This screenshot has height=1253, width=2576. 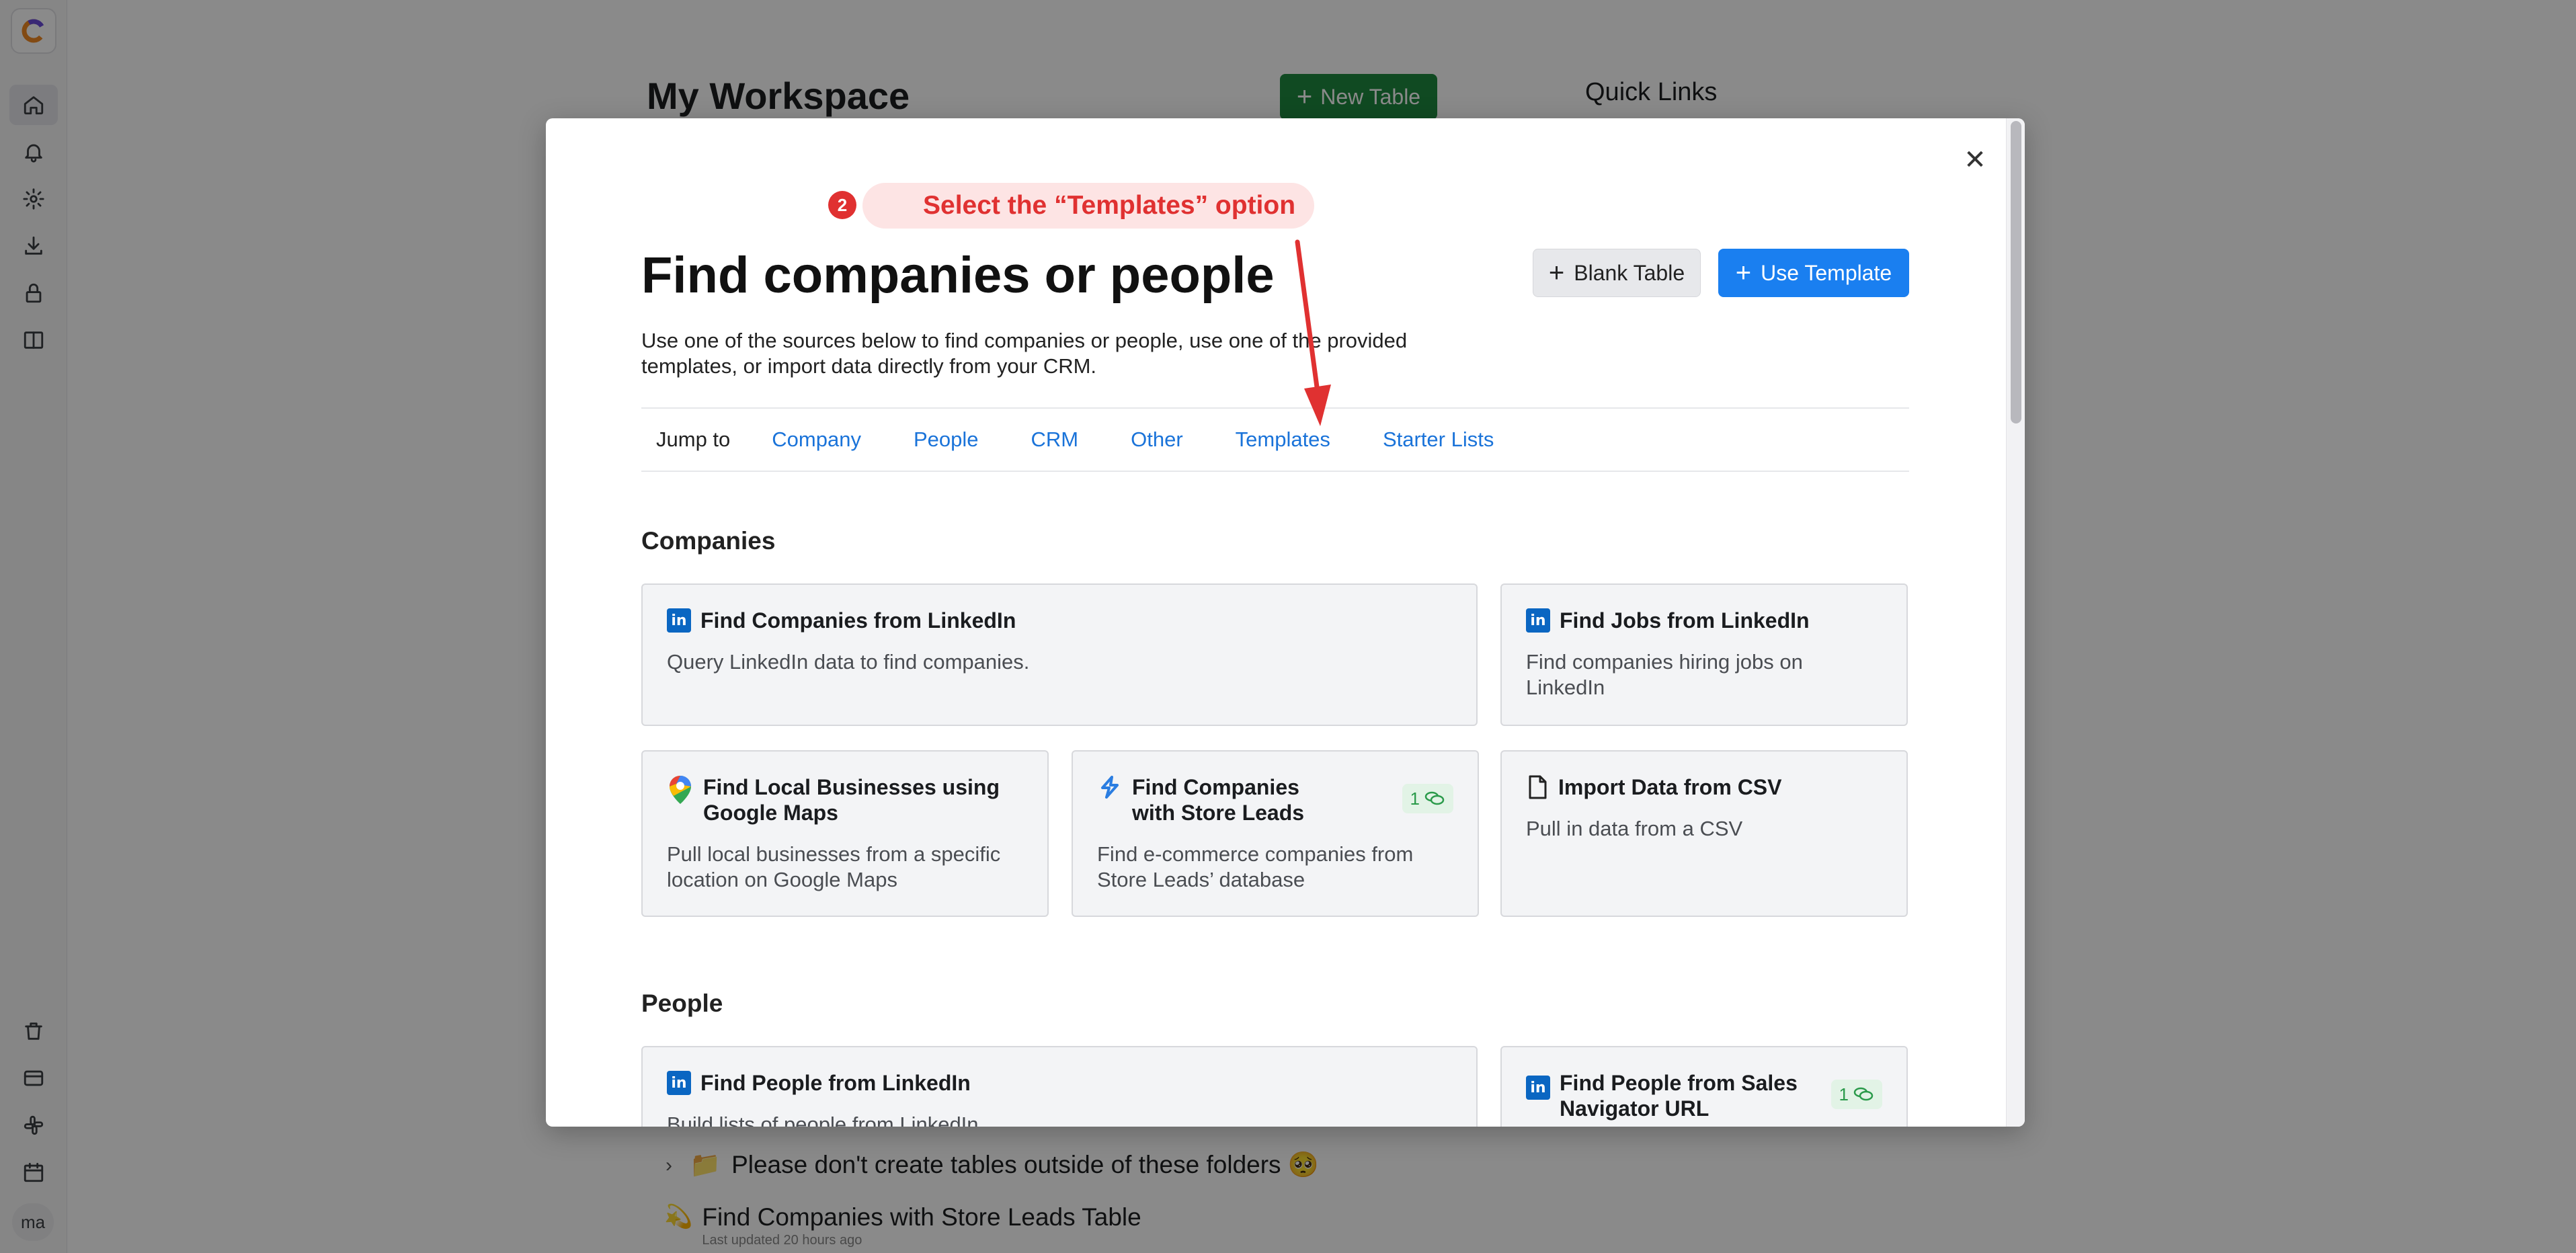 What do you see at coordinates (1685, 620) in the screenshot?
I see `card-title: Find Jobs from LinkedIn` at bounding box center [1685, 620].